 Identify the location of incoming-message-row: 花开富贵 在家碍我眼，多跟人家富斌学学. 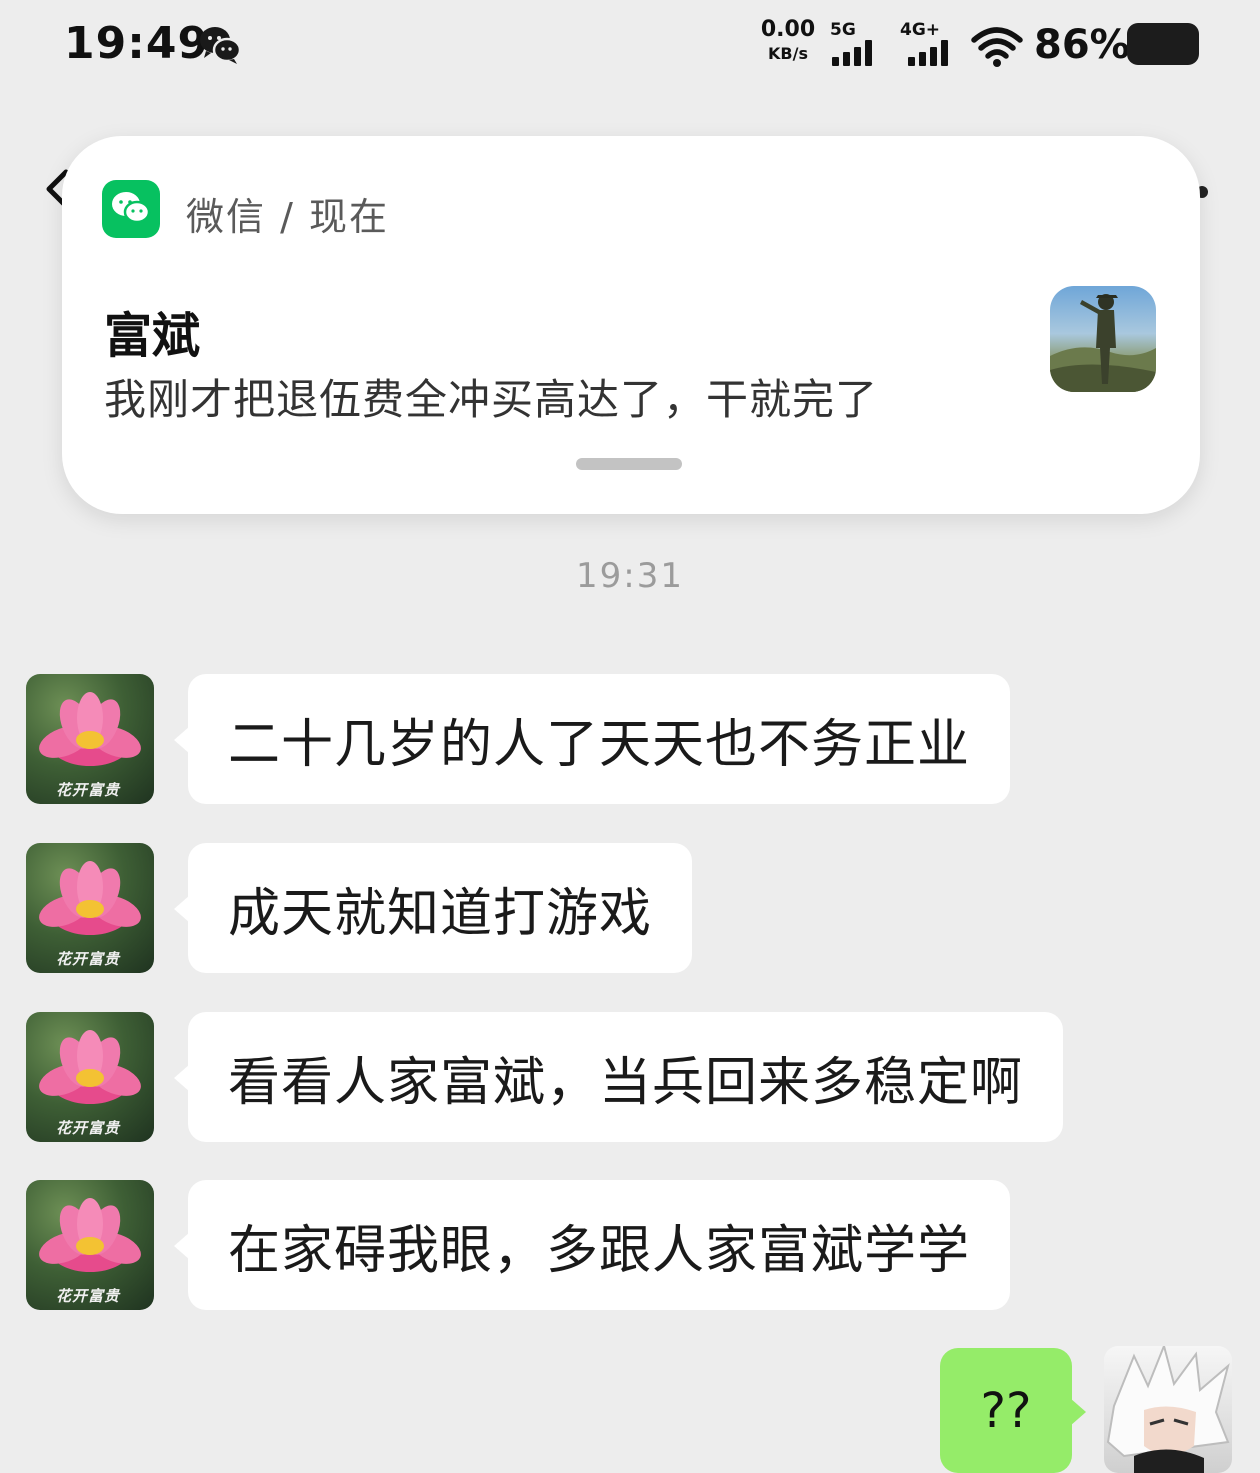
(630, 1246).